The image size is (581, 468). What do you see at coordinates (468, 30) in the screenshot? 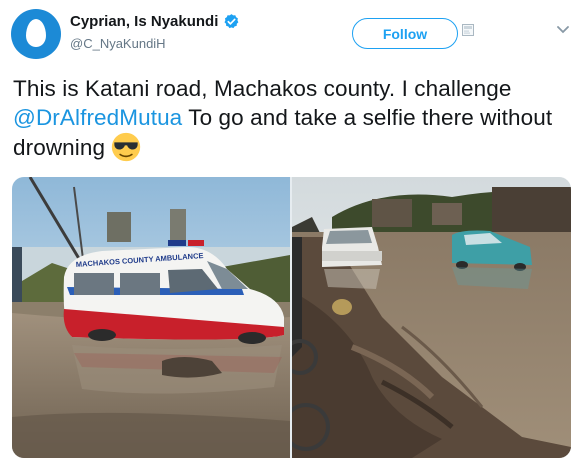
I see `card-icon` at bounding box center [468, 30].